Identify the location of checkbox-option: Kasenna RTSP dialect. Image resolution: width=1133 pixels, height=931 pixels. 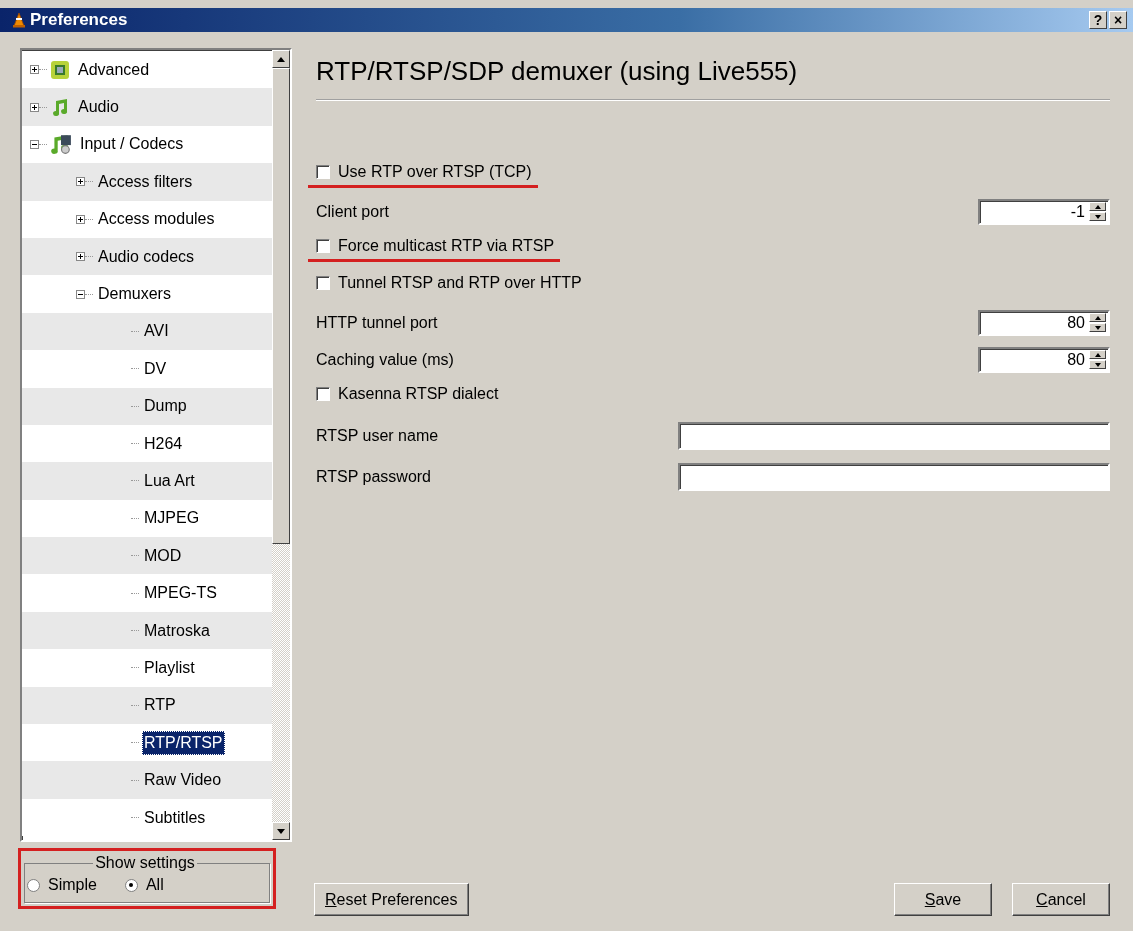
(406, 396).